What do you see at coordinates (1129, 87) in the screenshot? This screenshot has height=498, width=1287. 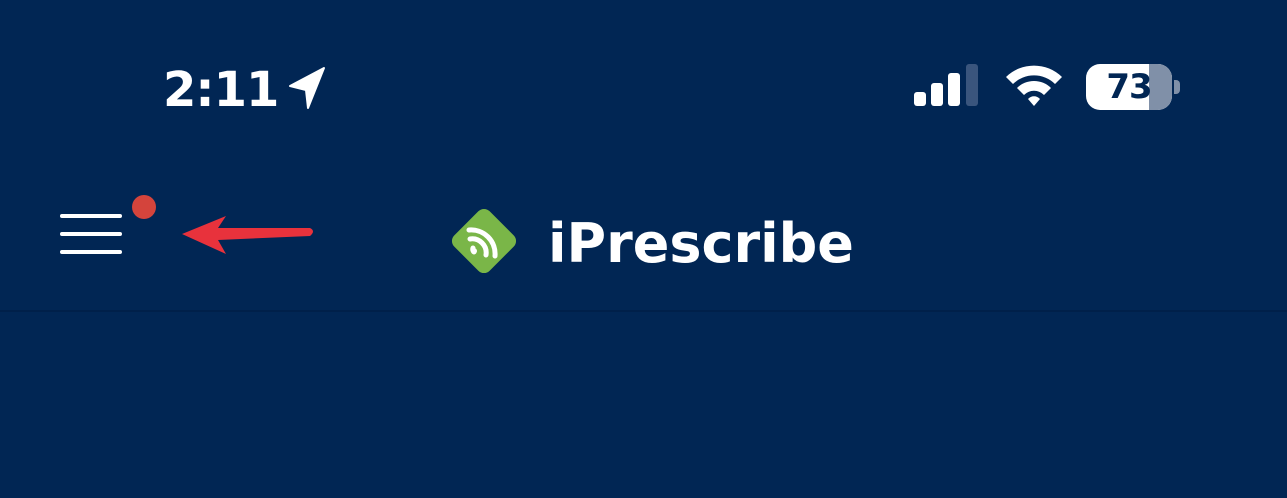 I see `battery-level-text: 73` at bounding box center [1129, 87].